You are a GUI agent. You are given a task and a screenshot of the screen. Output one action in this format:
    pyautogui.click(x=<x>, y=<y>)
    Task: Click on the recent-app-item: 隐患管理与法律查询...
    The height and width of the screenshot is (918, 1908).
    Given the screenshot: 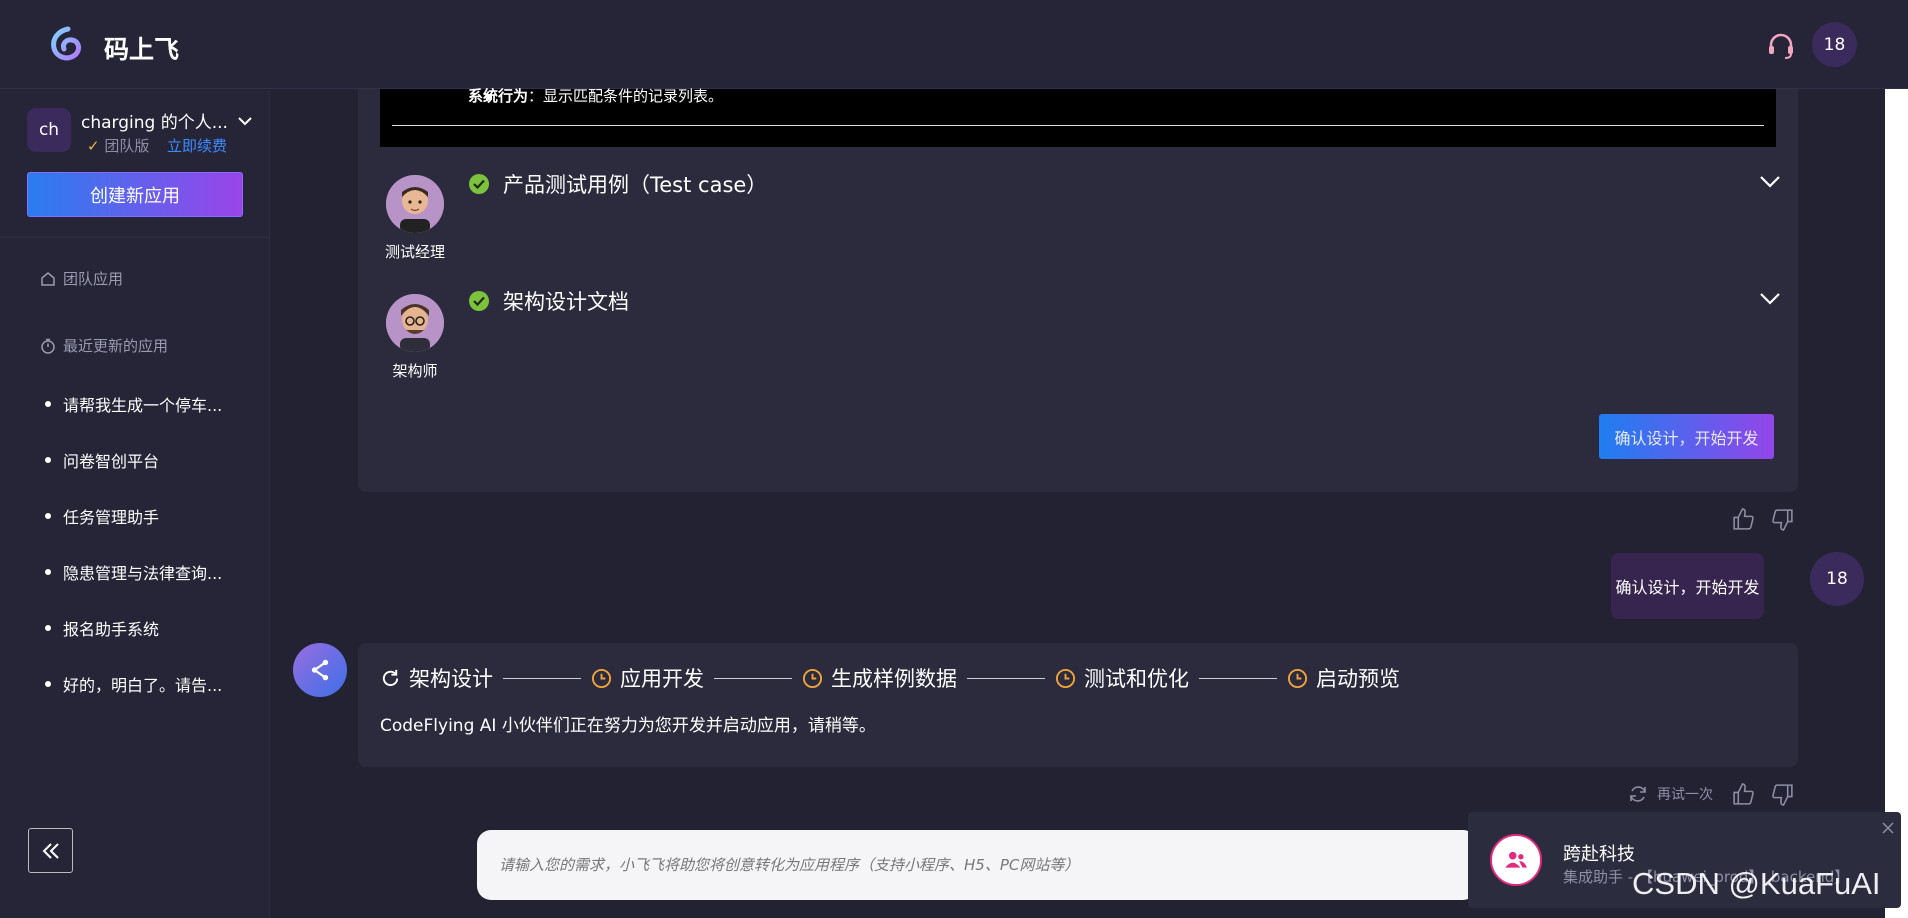 What is the action you would take?
    pyautogui.click(x=133, y=572)
    